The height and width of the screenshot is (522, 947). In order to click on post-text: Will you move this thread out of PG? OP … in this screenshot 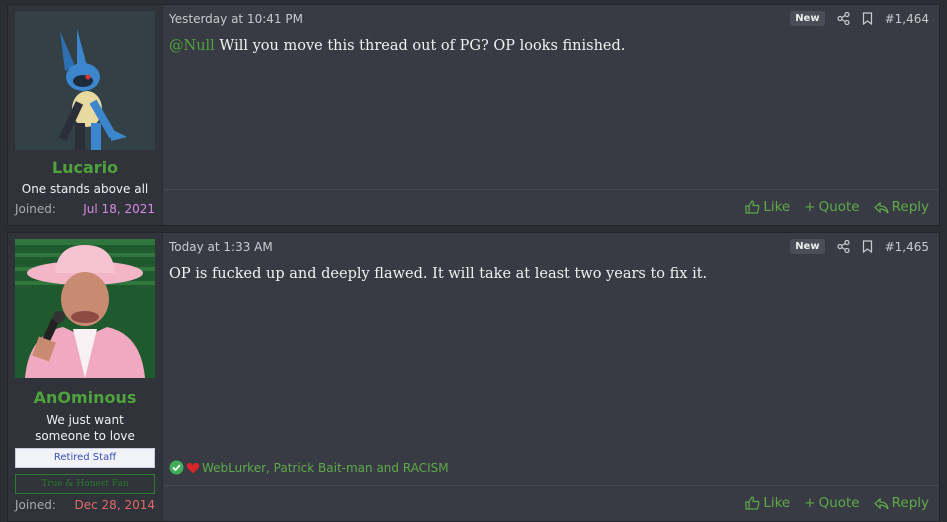, I will do `click(420, 46)`.